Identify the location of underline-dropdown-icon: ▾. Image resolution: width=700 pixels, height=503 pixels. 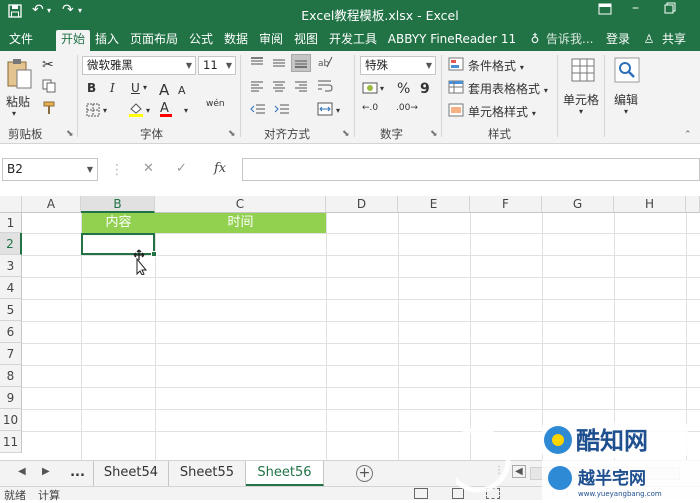
(145, 87).